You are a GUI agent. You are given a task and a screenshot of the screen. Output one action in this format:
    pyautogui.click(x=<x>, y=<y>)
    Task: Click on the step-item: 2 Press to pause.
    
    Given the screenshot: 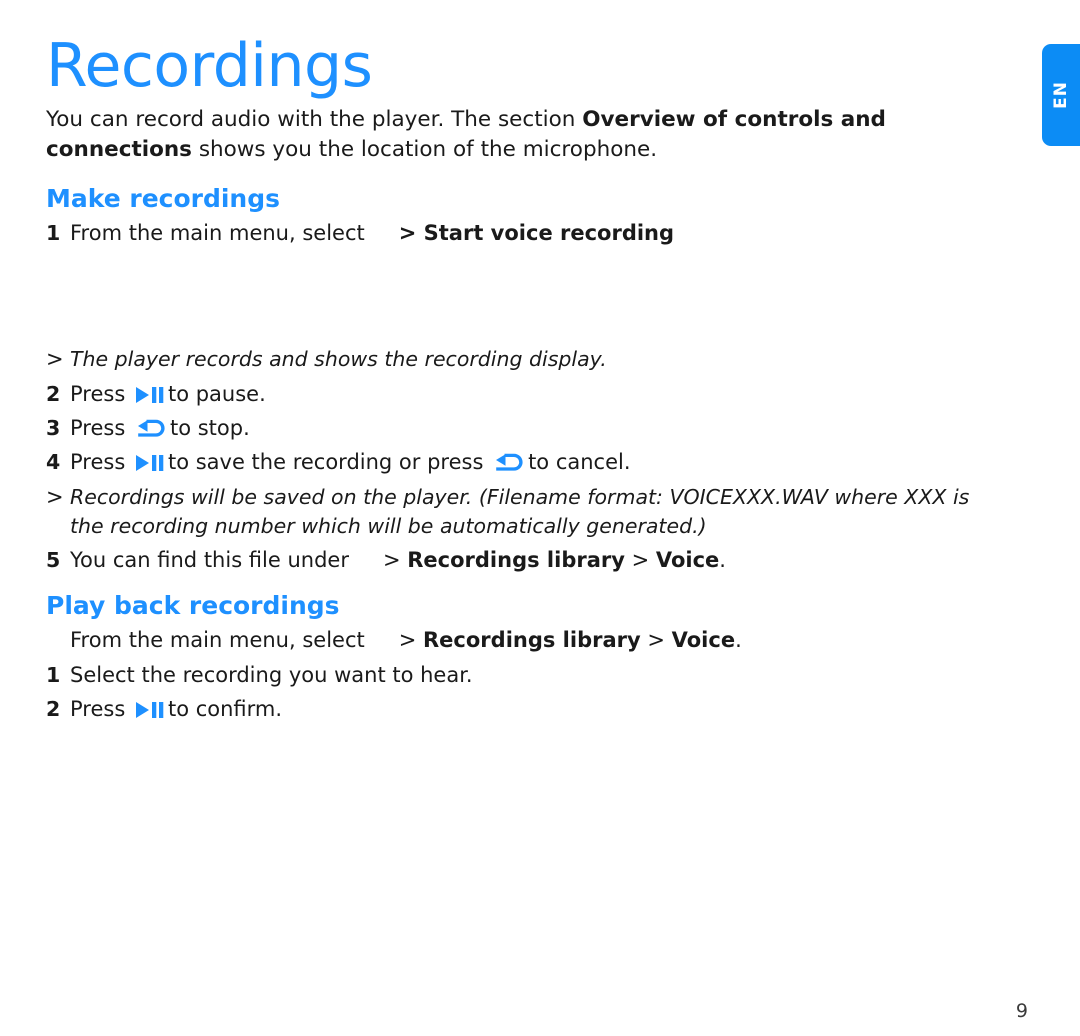 What is the action you would take?
    pyautogui.click(x=526, y=394)
    